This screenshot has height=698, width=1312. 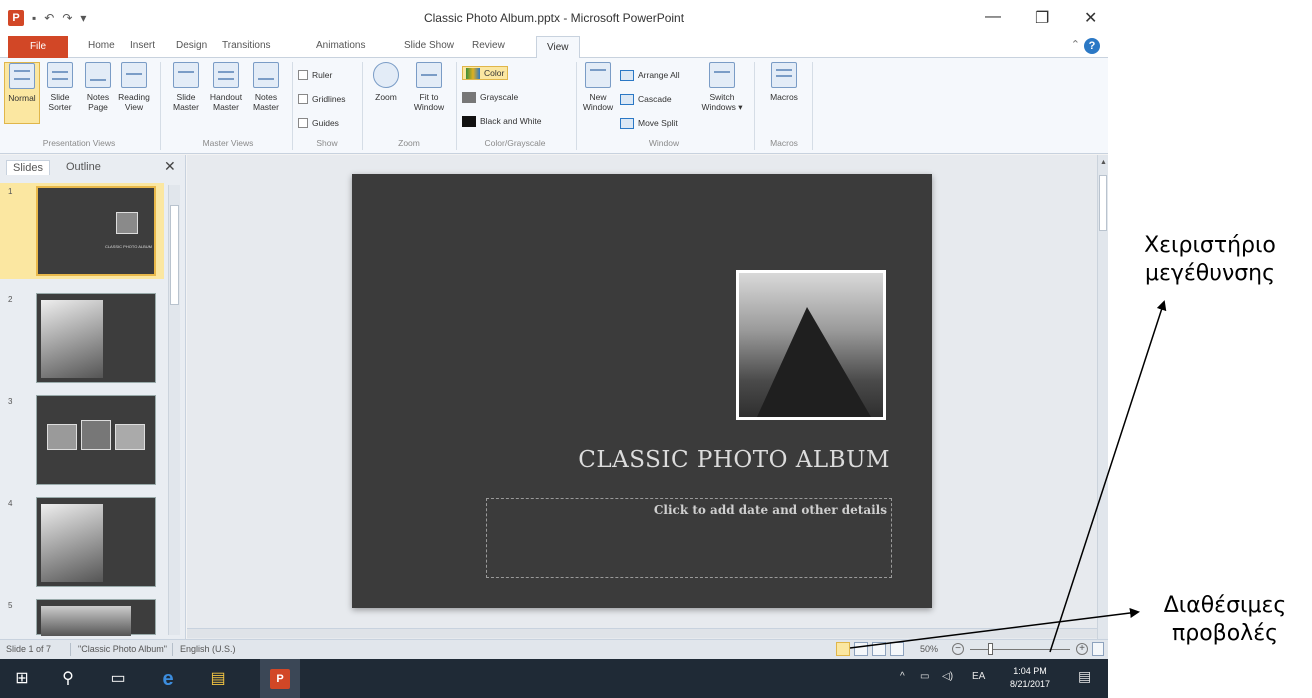 What do you see at coordinates (469, 97) in the screenshot?
I see `grayscale-swatch-icon` at bounding box center [469, 97].